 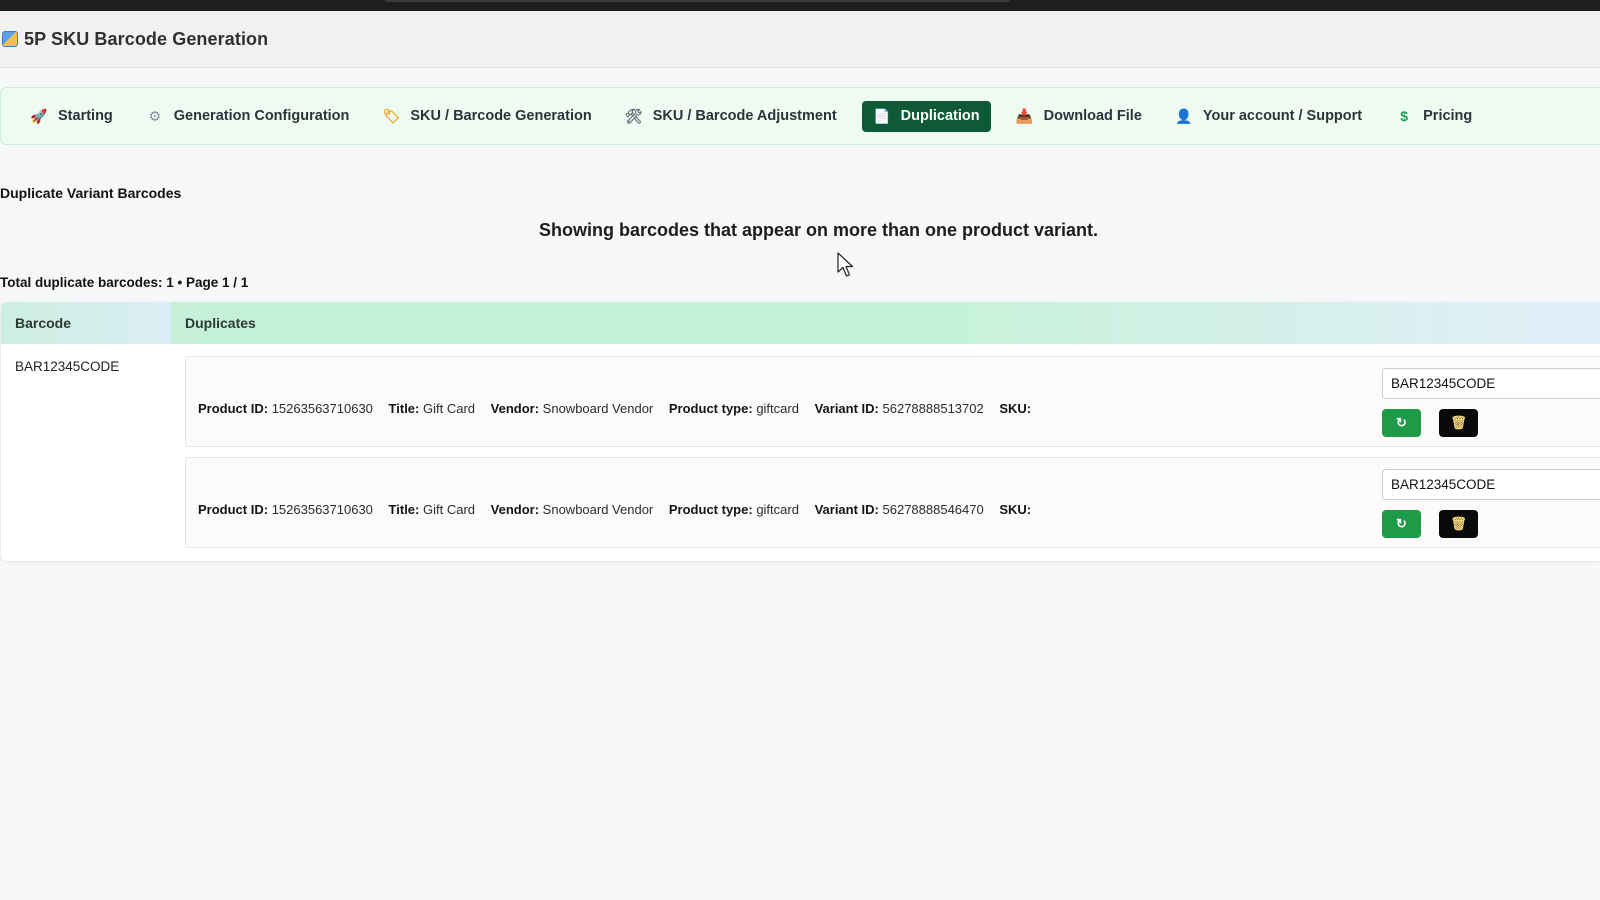 I want to click on nav-tab-starting: 🚀 Starting, so click(x=71, y=116).